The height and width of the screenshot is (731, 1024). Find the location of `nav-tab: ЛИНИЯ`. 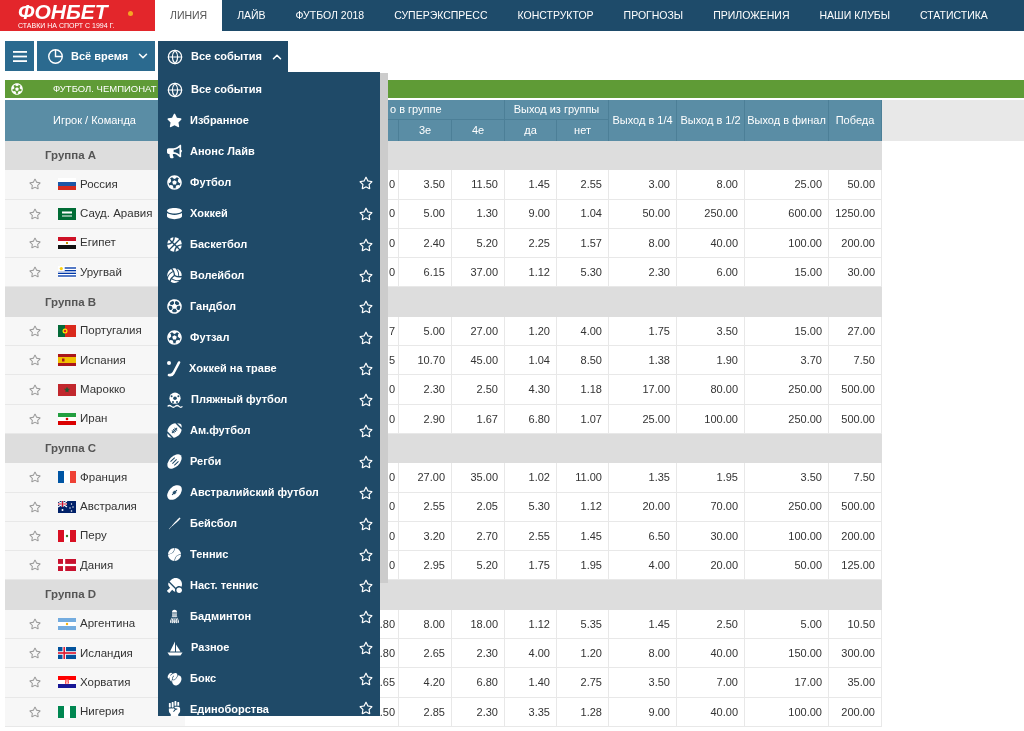

nav-tab: ЛИНИЯ is located at coordinates (189, 15).